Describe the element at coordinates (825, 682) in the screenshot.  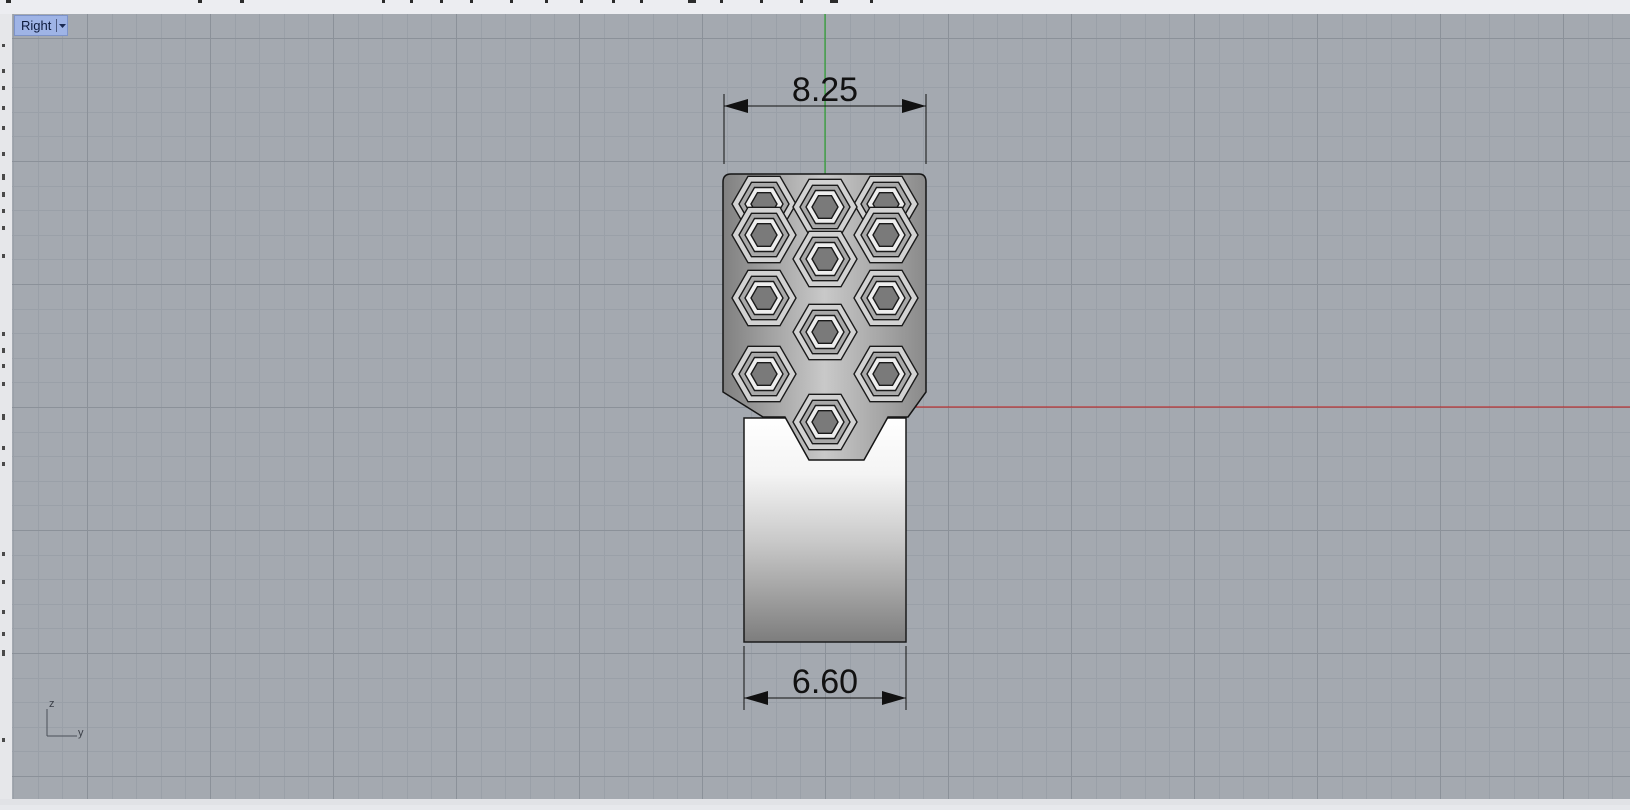
I see `dimension-label-bottom: 6.60` at that location.